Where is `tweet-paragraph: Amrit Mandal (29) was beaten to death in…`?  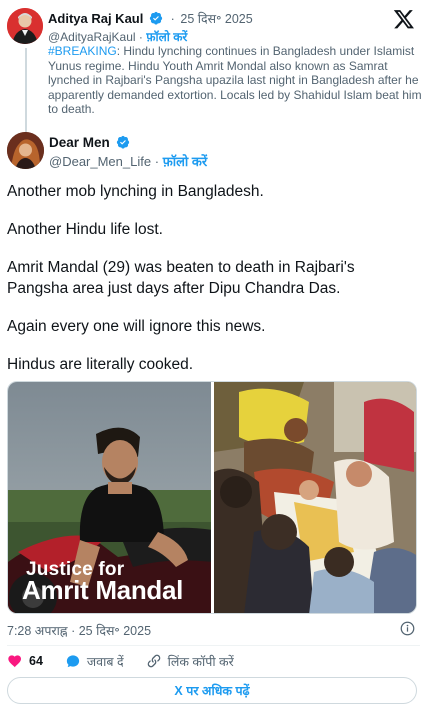 tweet-paragraph: Amrit Mandal (29) was beaten to death in… is located at coordinates (181, 278).